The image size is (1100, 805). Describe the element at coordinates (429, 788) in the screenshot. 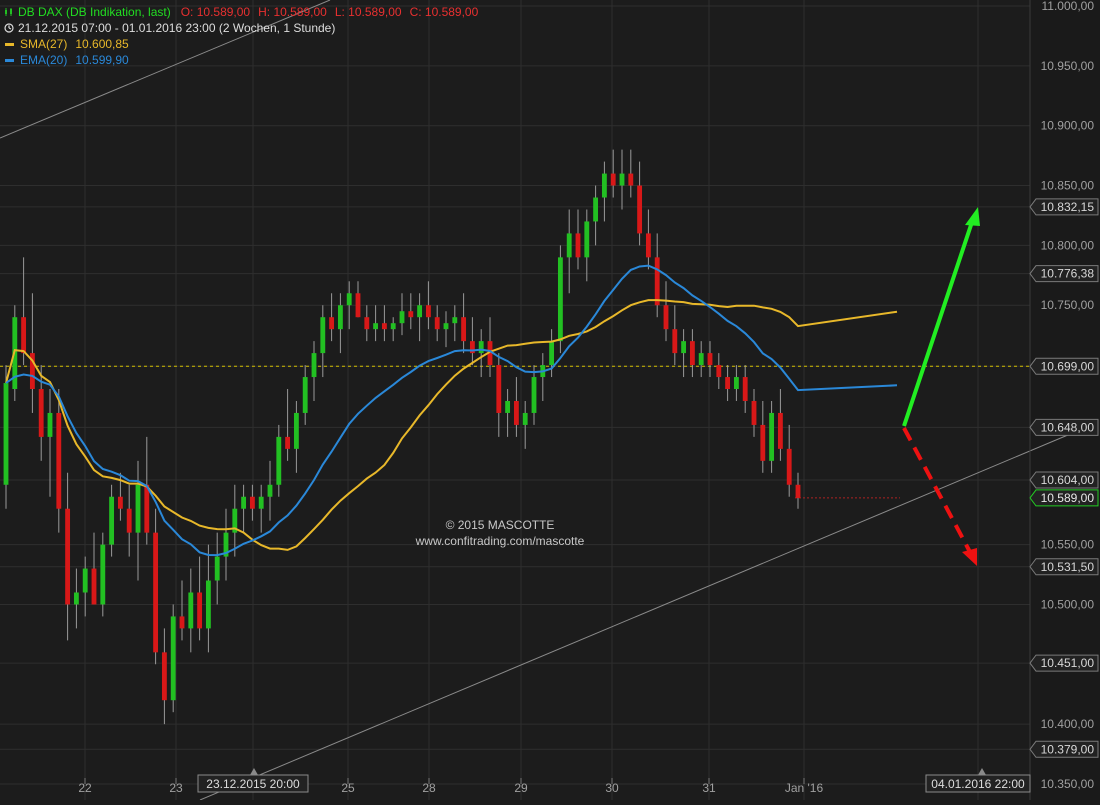

I see `x-tick-label: 28` at that location.